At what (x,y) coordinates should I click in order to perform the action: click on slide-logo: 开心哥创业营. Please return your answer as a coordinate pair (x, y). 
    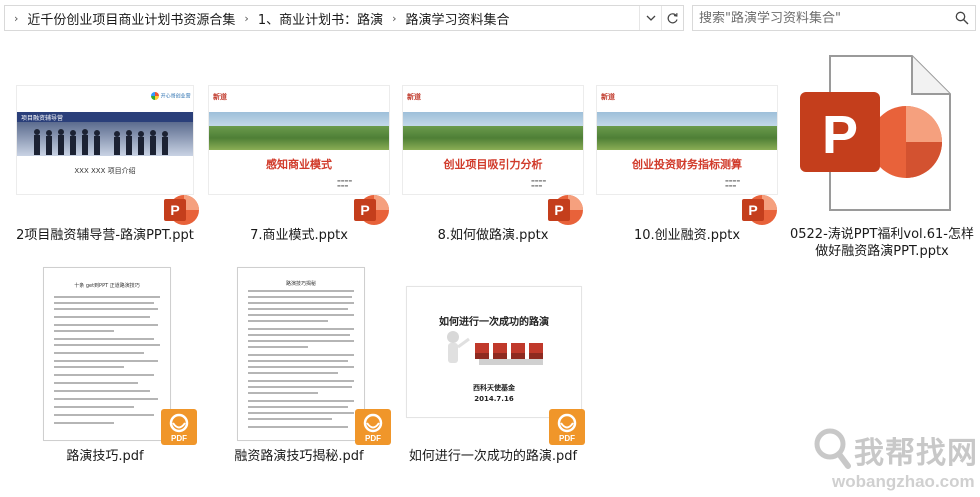
    Looking at the image, I should click on (171, 96).